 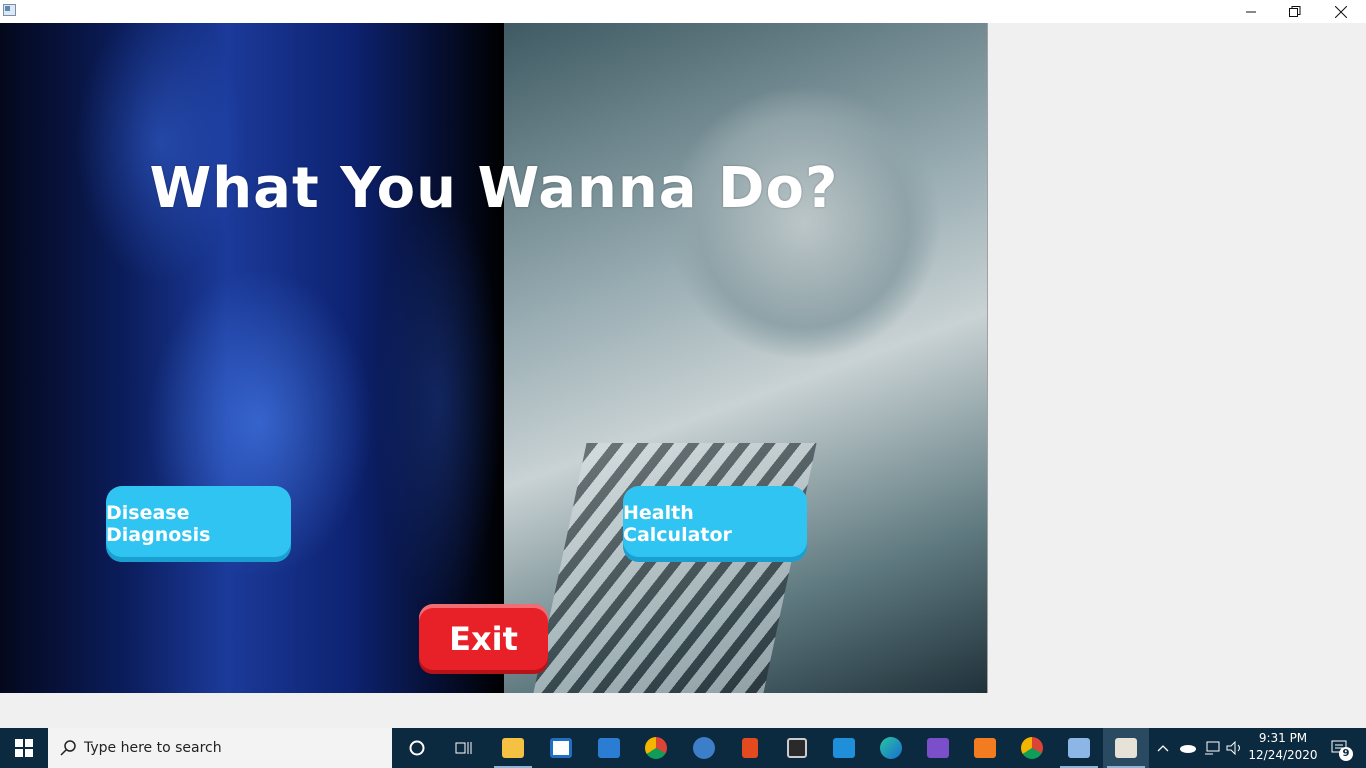 I want to click on visual-studio-button, so click(x=938, y=748).